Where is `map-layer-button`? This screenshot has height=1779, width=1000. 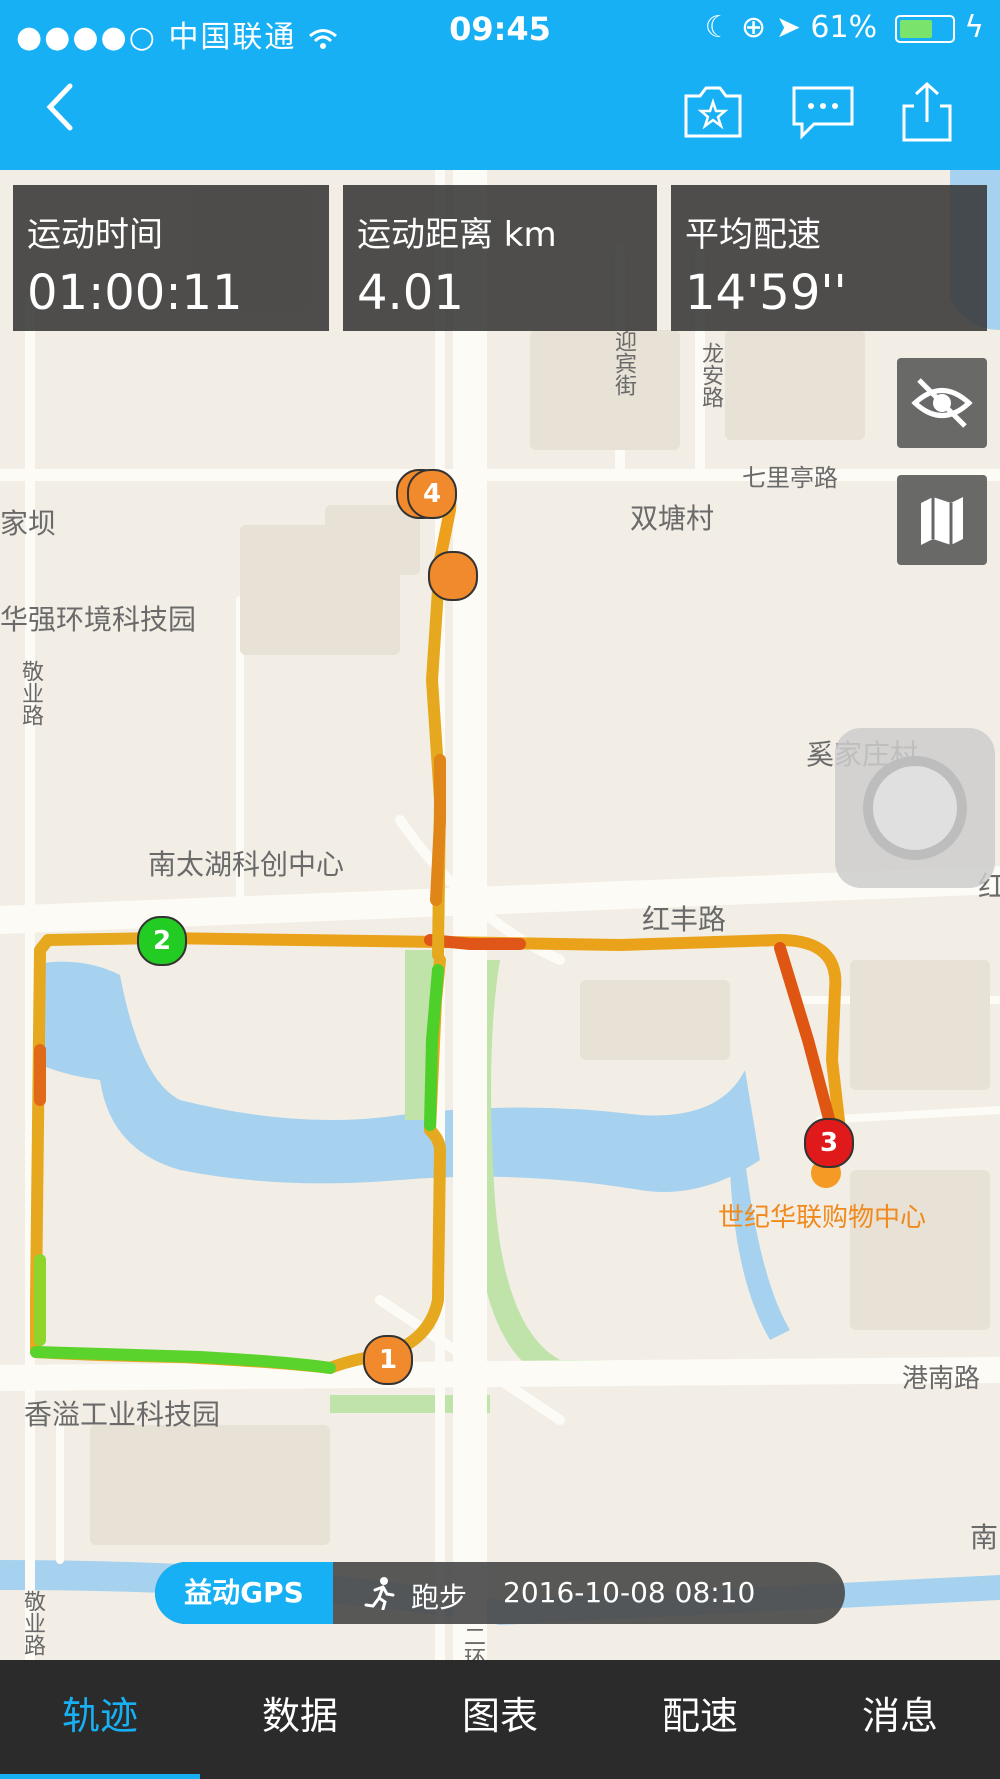
map-layer-button is located at coordinates (942, 520).